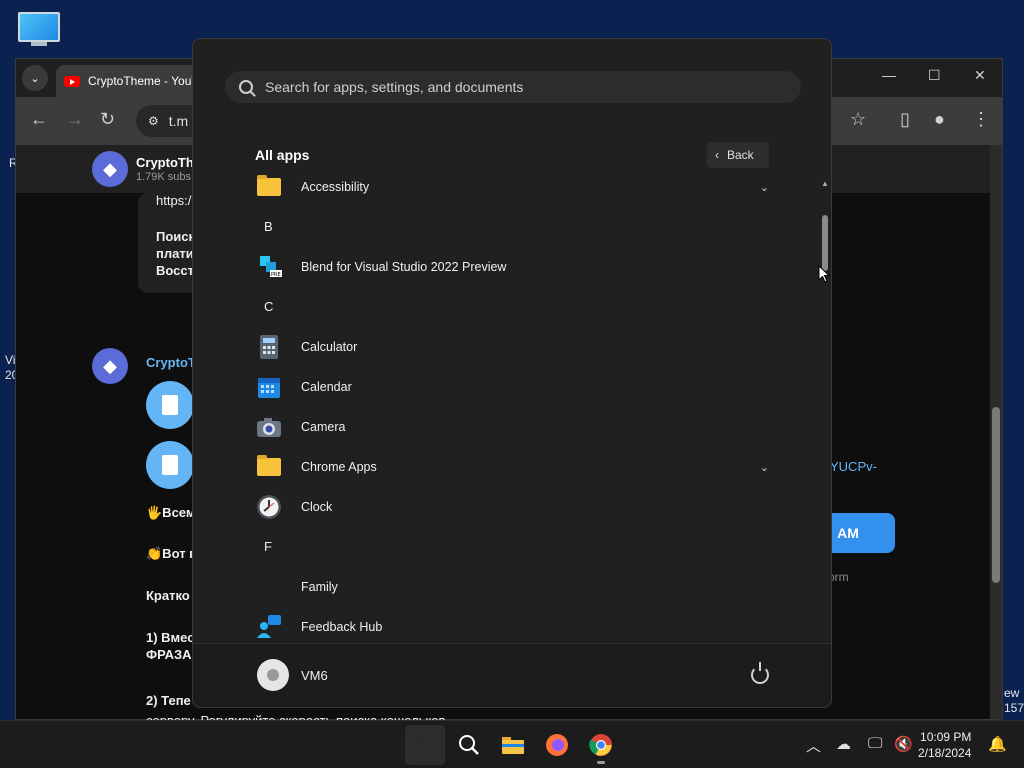  I want to click on subscriber-count: 1.79K subs, so click(164, 177).